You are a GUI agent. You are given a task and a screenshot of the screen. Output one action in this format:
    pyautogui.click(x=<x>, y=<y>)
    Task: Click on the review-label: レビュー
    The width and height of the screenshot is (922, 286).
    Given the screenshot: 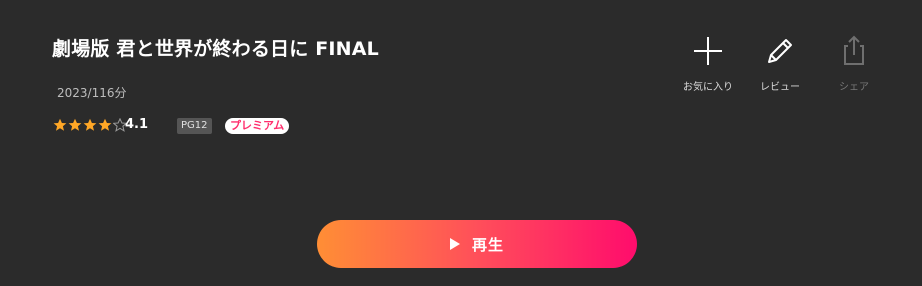 What is the action you would take?
    pyautogui.click(x=780, y=87)
    